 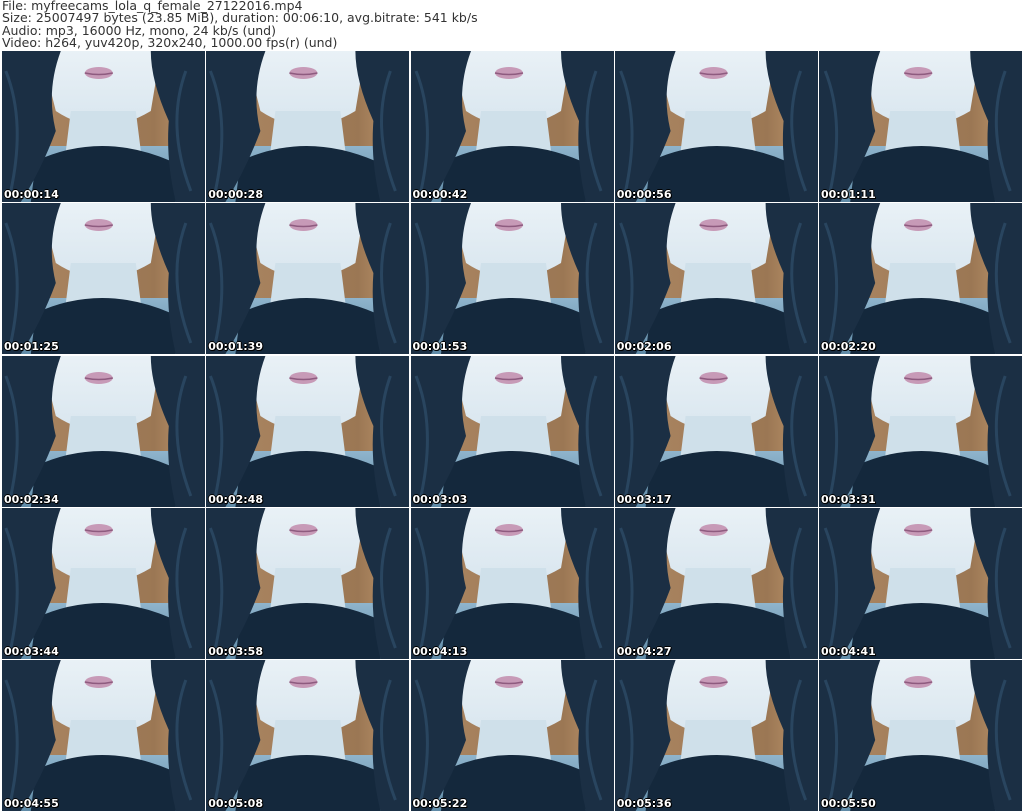 I want to click on thumbnail: 00:00:42, so click(x=512, y=126).